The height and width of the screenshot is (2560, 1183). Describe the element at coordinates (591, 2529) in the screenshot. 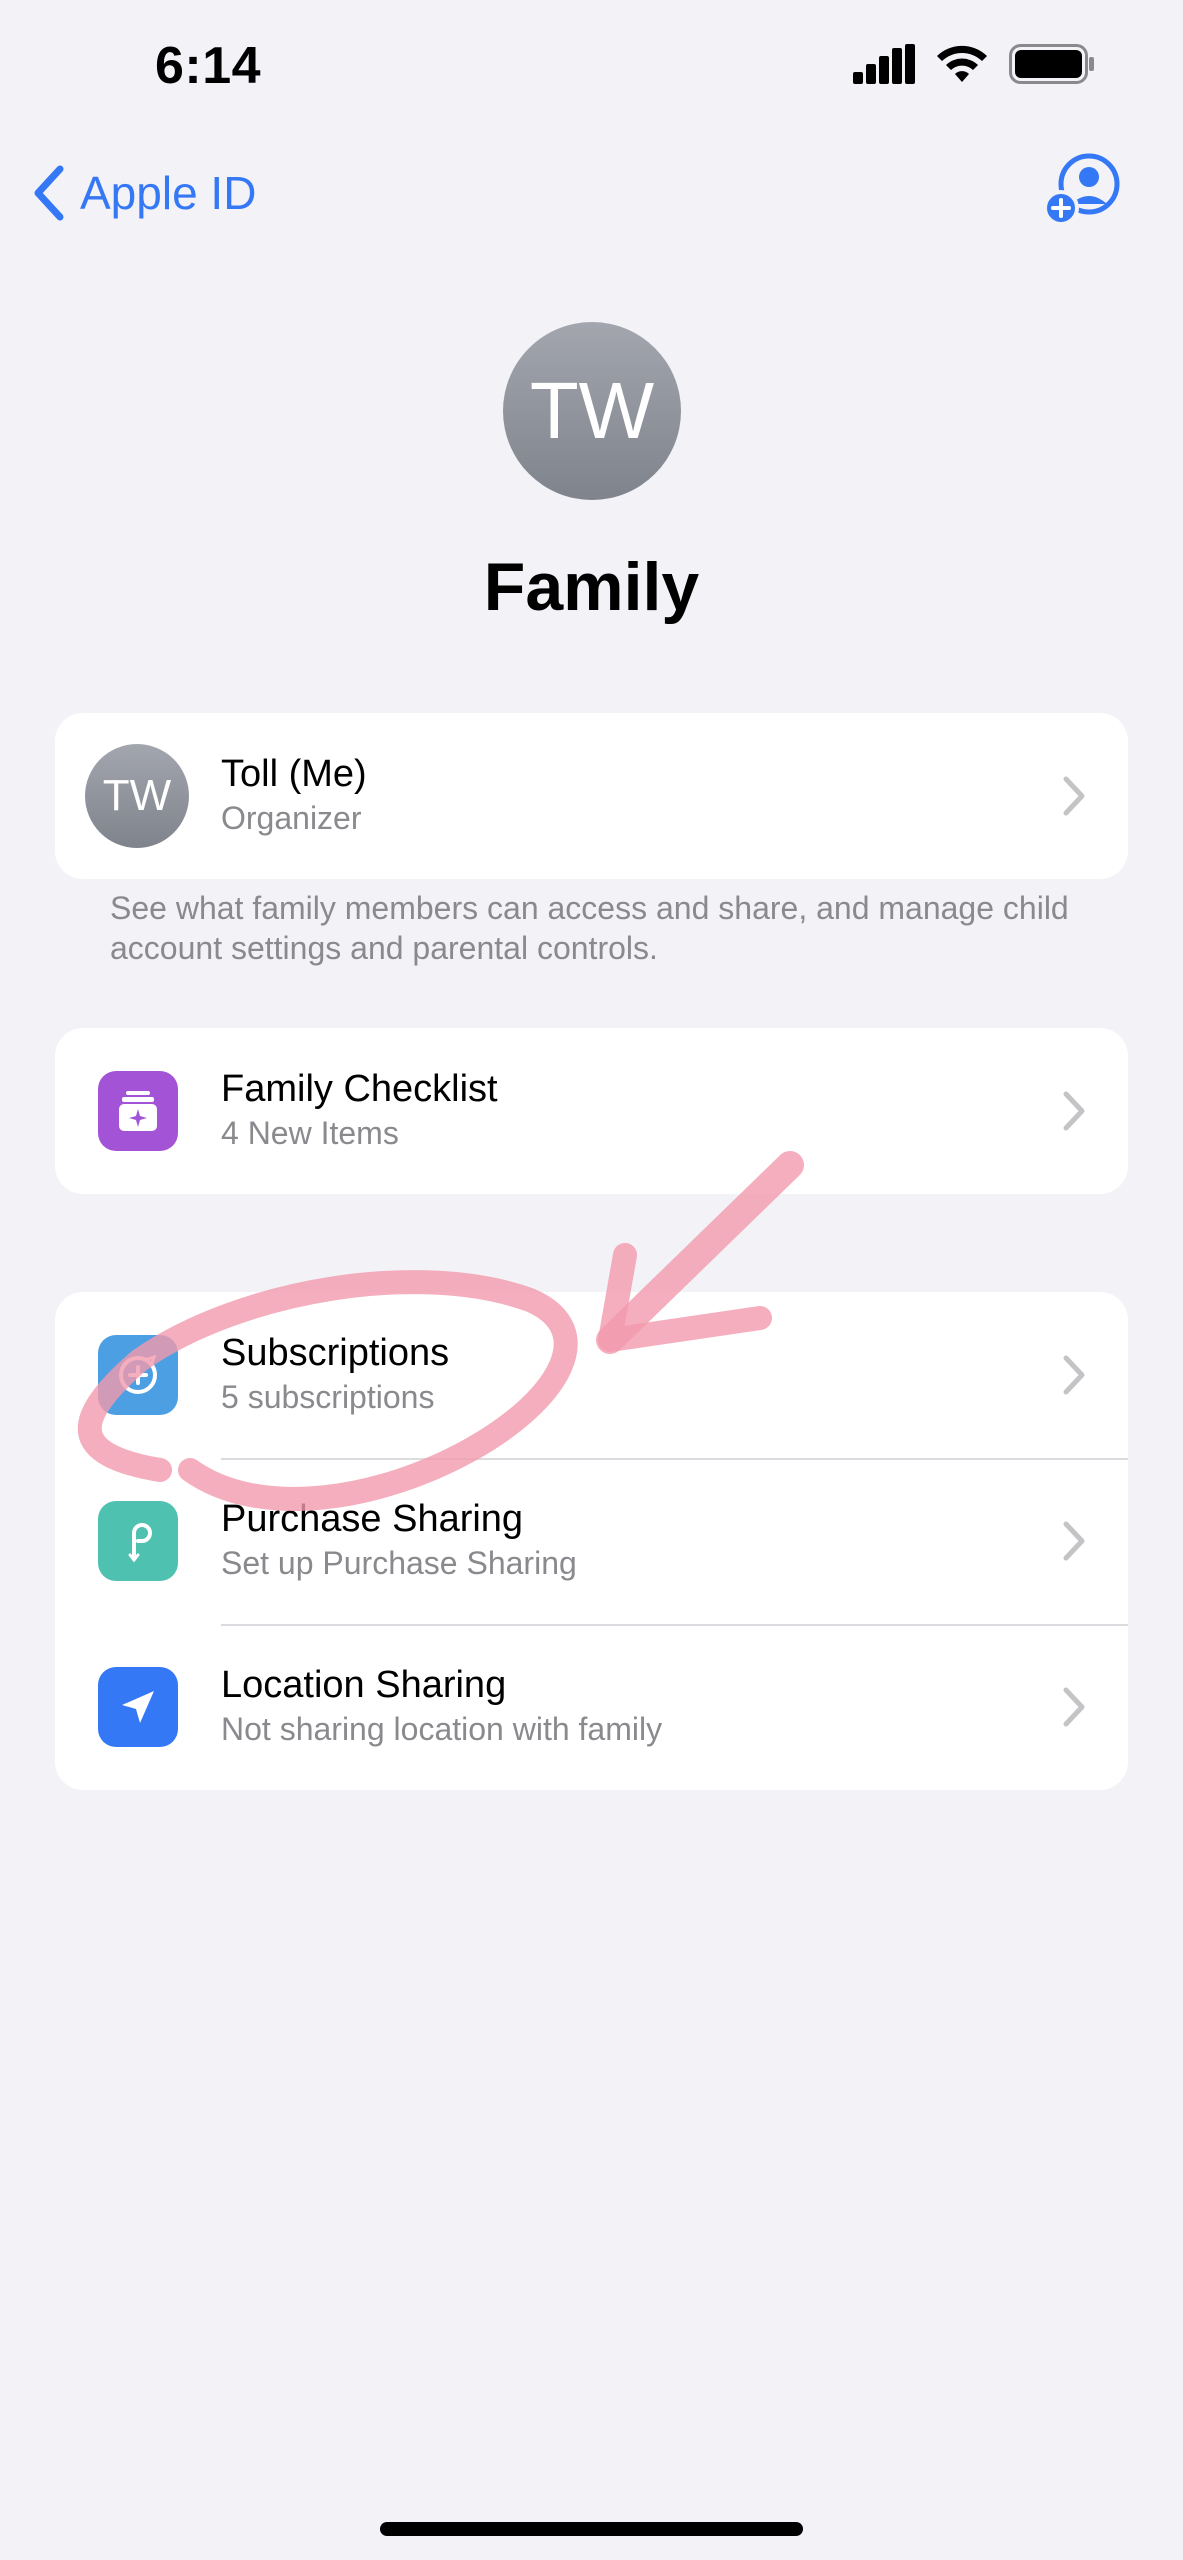

I see `home-indicator` at that location.